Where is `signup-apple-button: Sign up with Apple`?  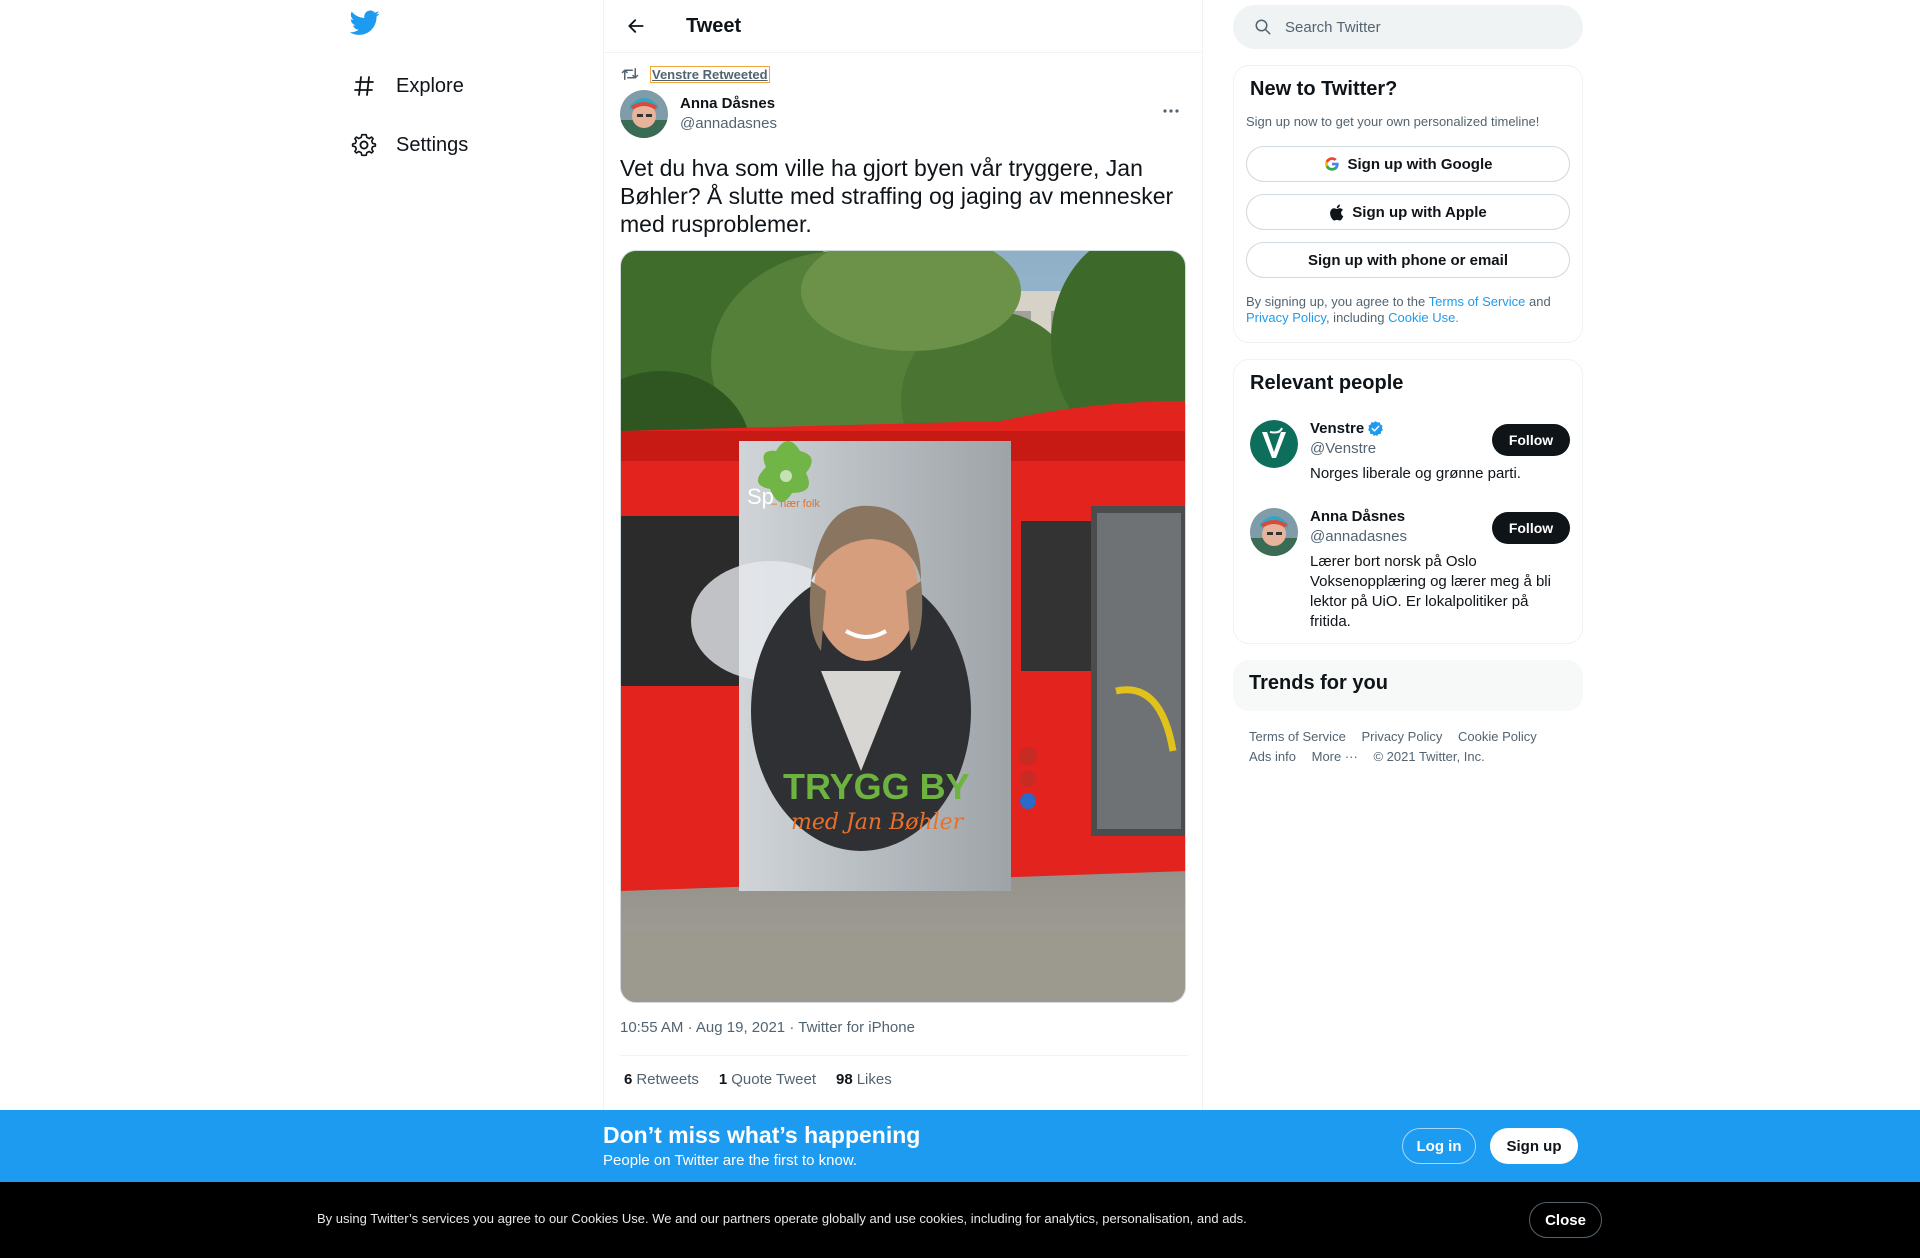 signup-apple-button: Sign up with Apple is located at coordinates (1408, 212).